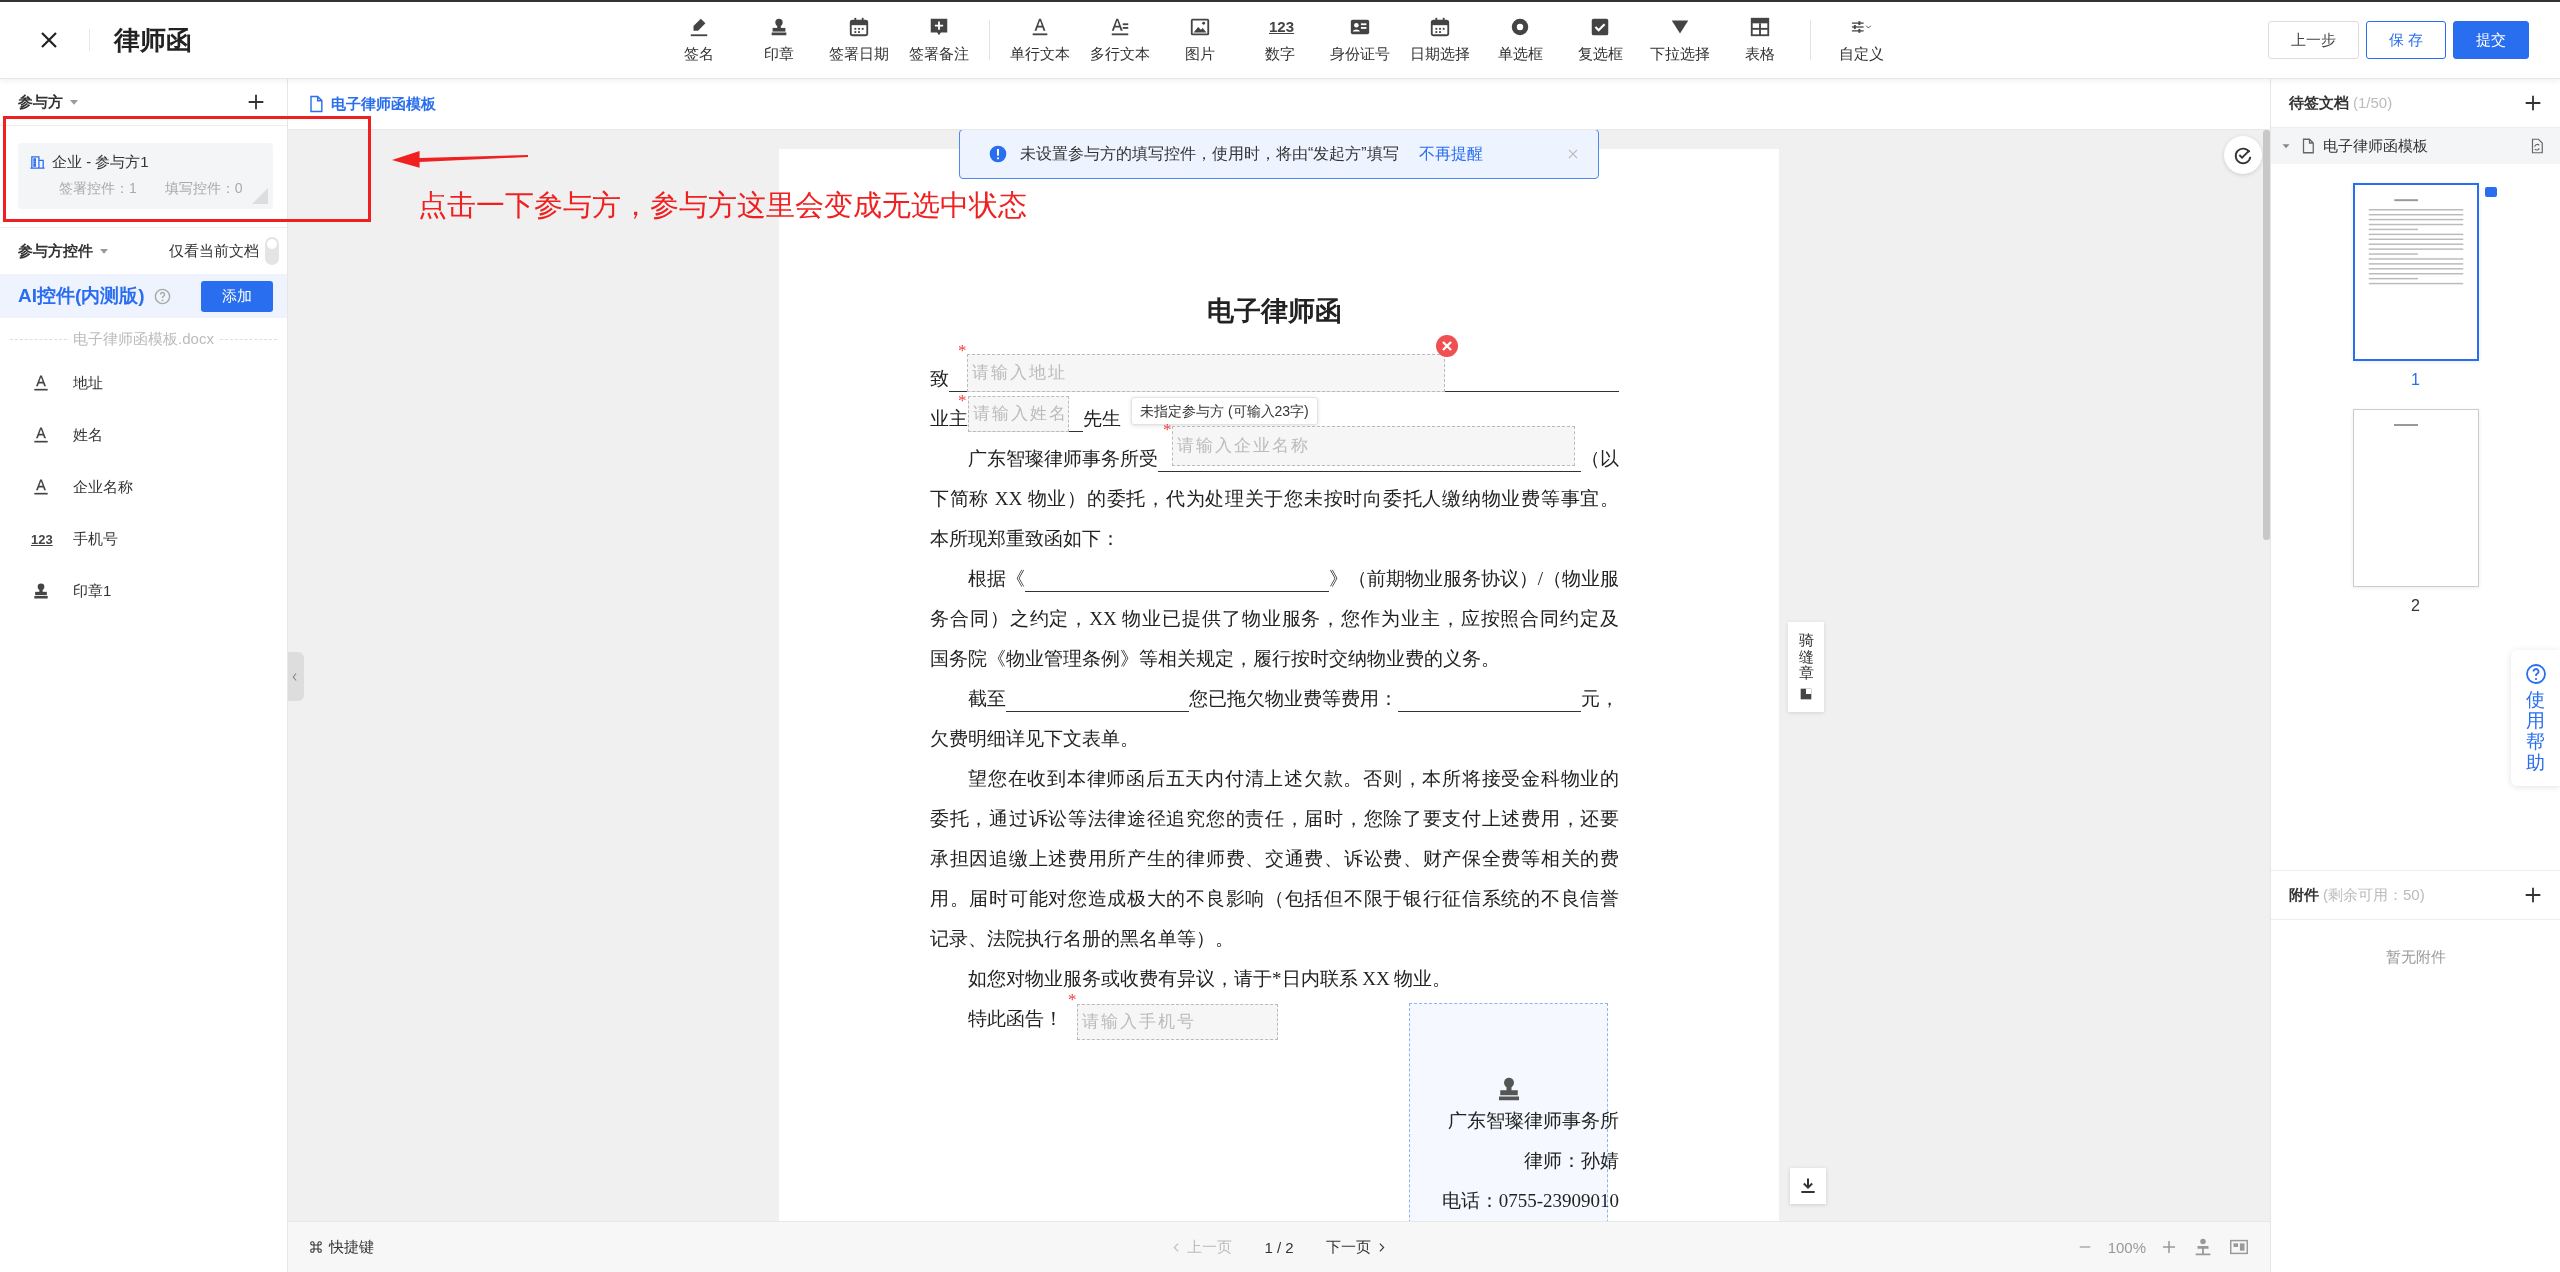 The image size is (2560, 1272). What do you see at coordinates (1293, 778) in the screenshot?
I see `document-text: 望您在收到本律师函后五天内付清上述欠款。否则，本所将接受金科物业的` at bounding box center [1293, 778].